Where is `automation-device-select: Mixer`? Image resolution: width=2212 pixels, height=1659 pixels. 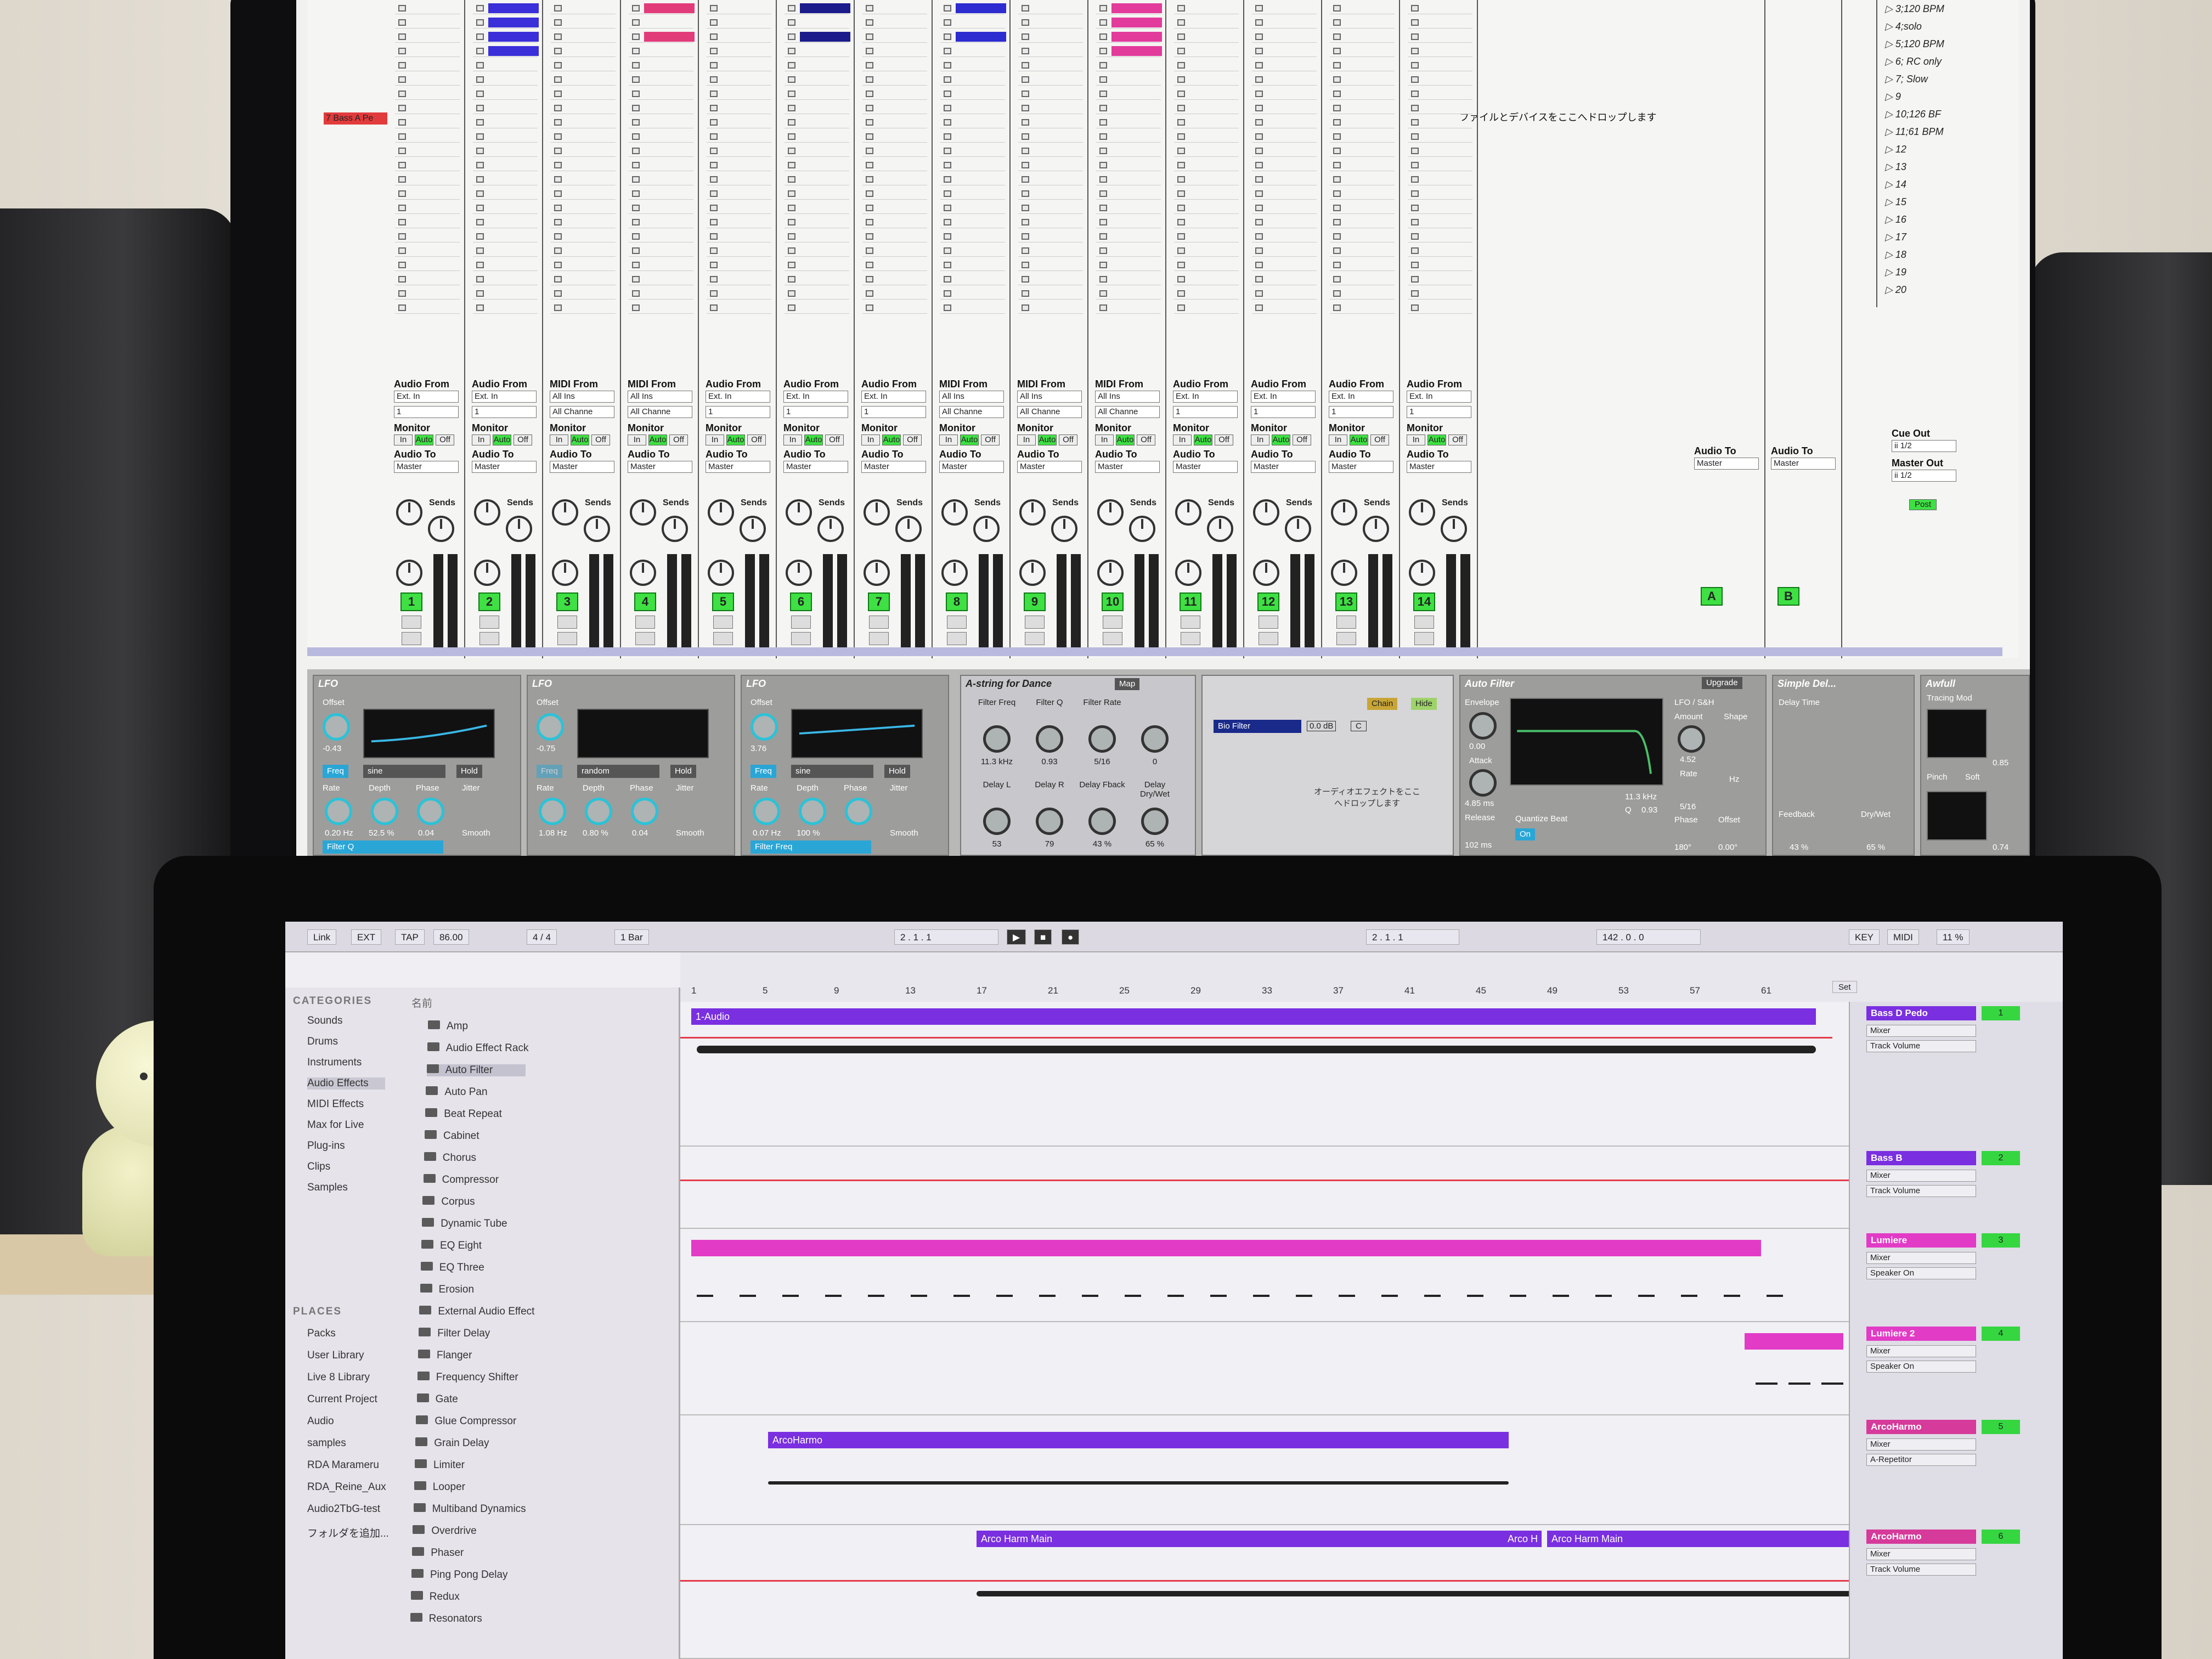
automation-device-select: Mixer is located at coordinates (1921, 1031).